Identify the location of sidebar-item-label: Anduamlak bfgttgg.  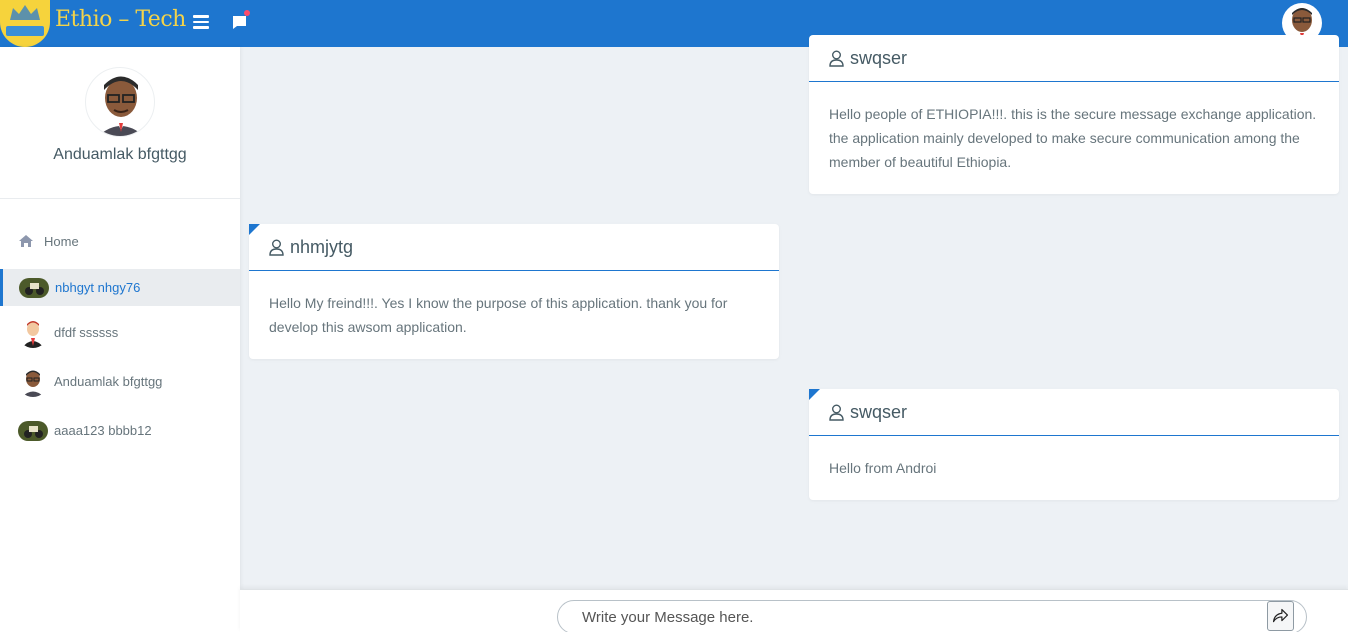
(108, 381).